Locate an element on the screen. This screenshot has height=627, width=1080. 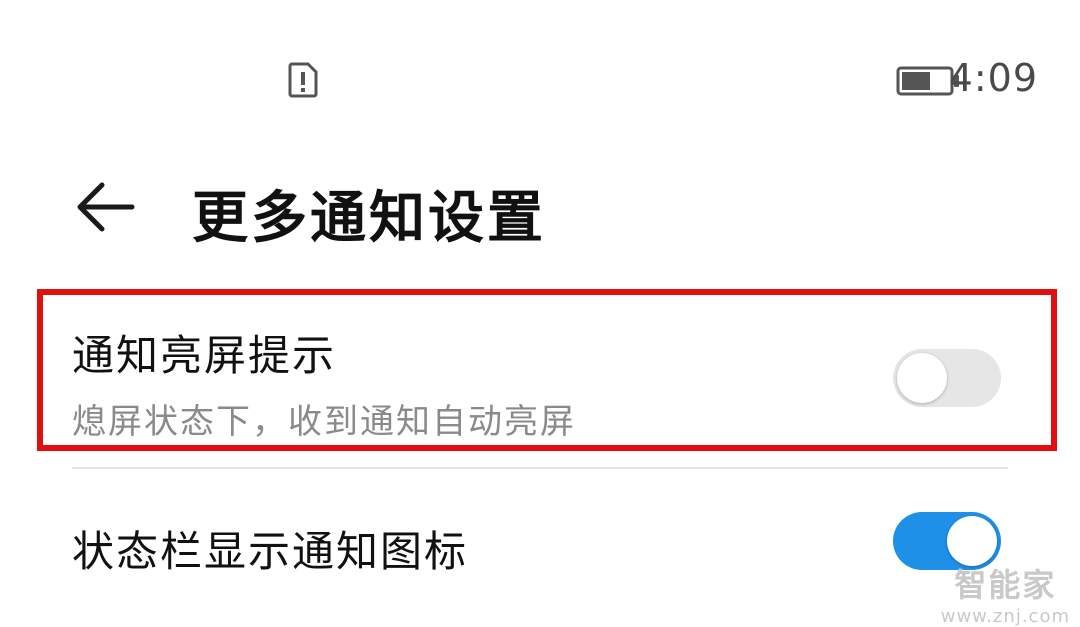
setting-description: 熄屏状态下，收到通知自动亮屏 is located at coordinates (324, 422).